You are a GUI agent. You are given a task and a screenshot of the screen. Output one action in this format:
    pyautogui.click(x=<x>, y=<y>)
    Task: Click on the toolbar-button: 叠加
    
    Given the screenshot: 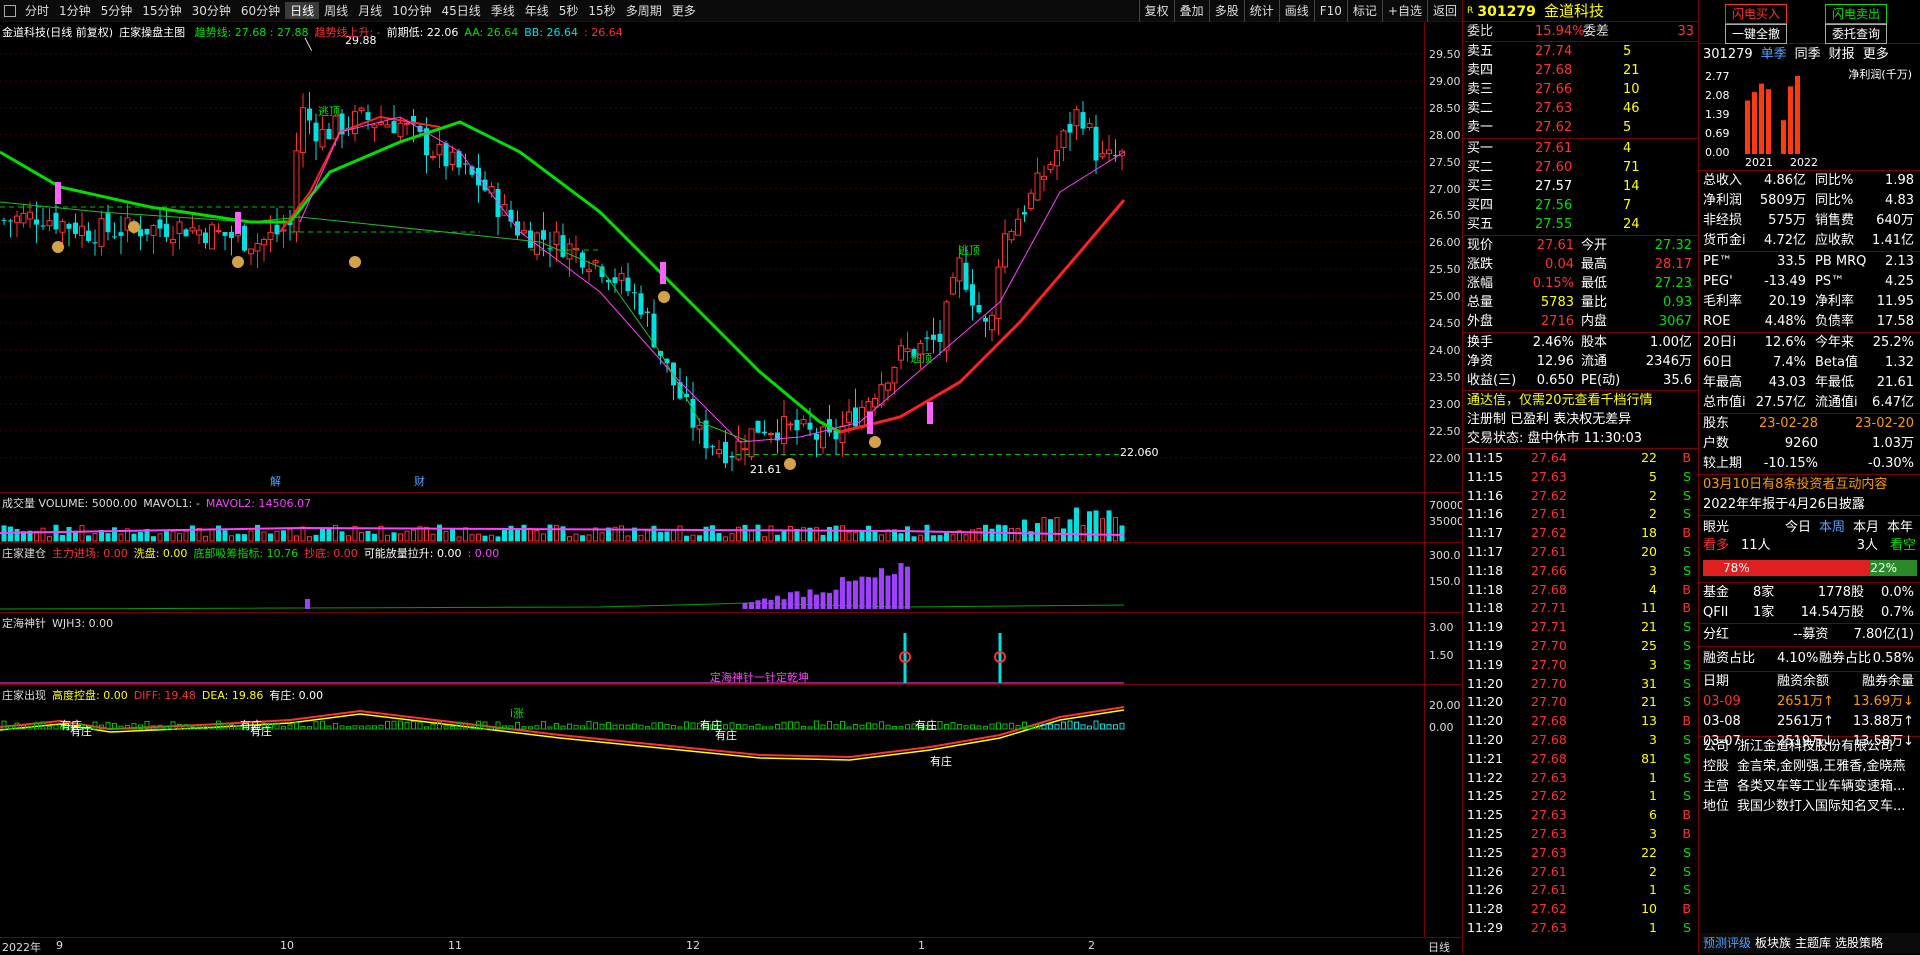 What is the action you would take?
    pyautogui.click(x=1191, y=11)
    